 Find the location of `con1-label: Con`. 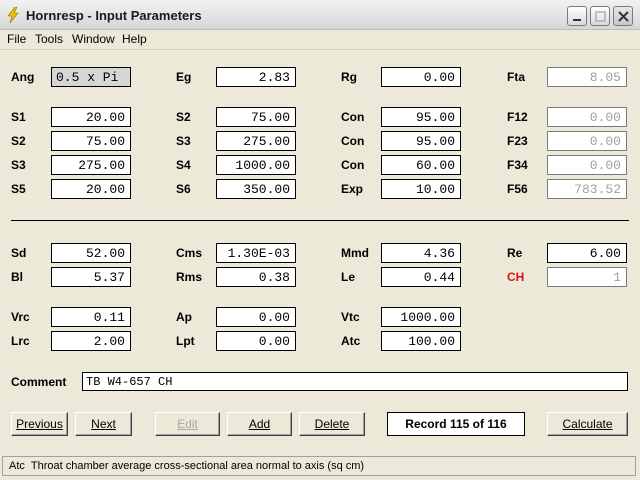

con1-label: Con is located at coordinates (353, 117).